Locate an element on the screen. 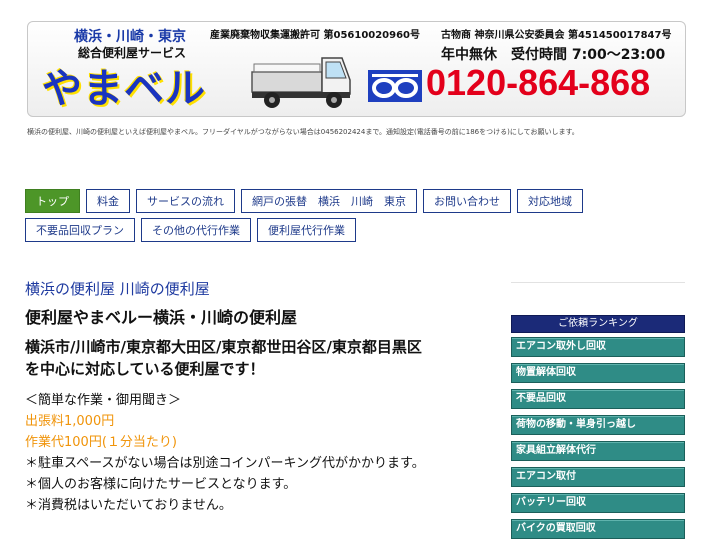 The image size is (706, 545). ranking-item: エアコン取外し回収 is located at coordinates (598, 347).